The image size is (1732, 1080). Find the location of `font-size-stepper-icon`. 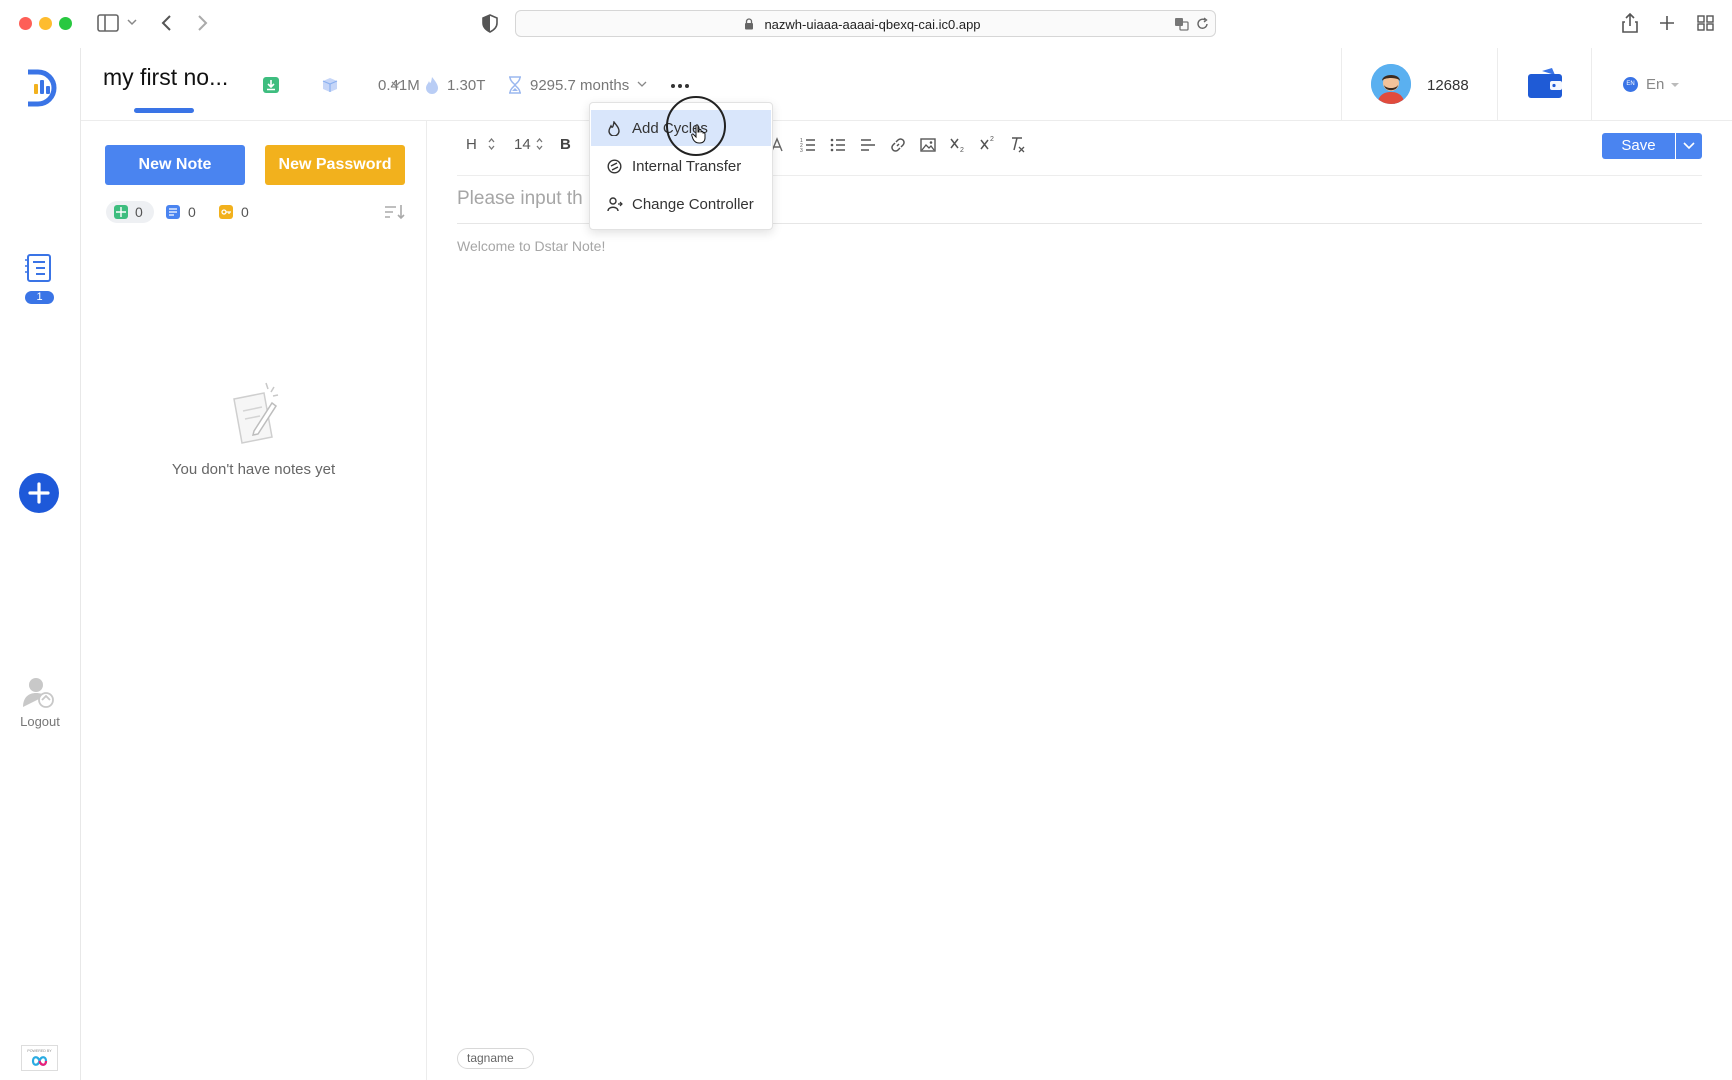

font-size-stepper-icon is located at coordinates (539, 144).